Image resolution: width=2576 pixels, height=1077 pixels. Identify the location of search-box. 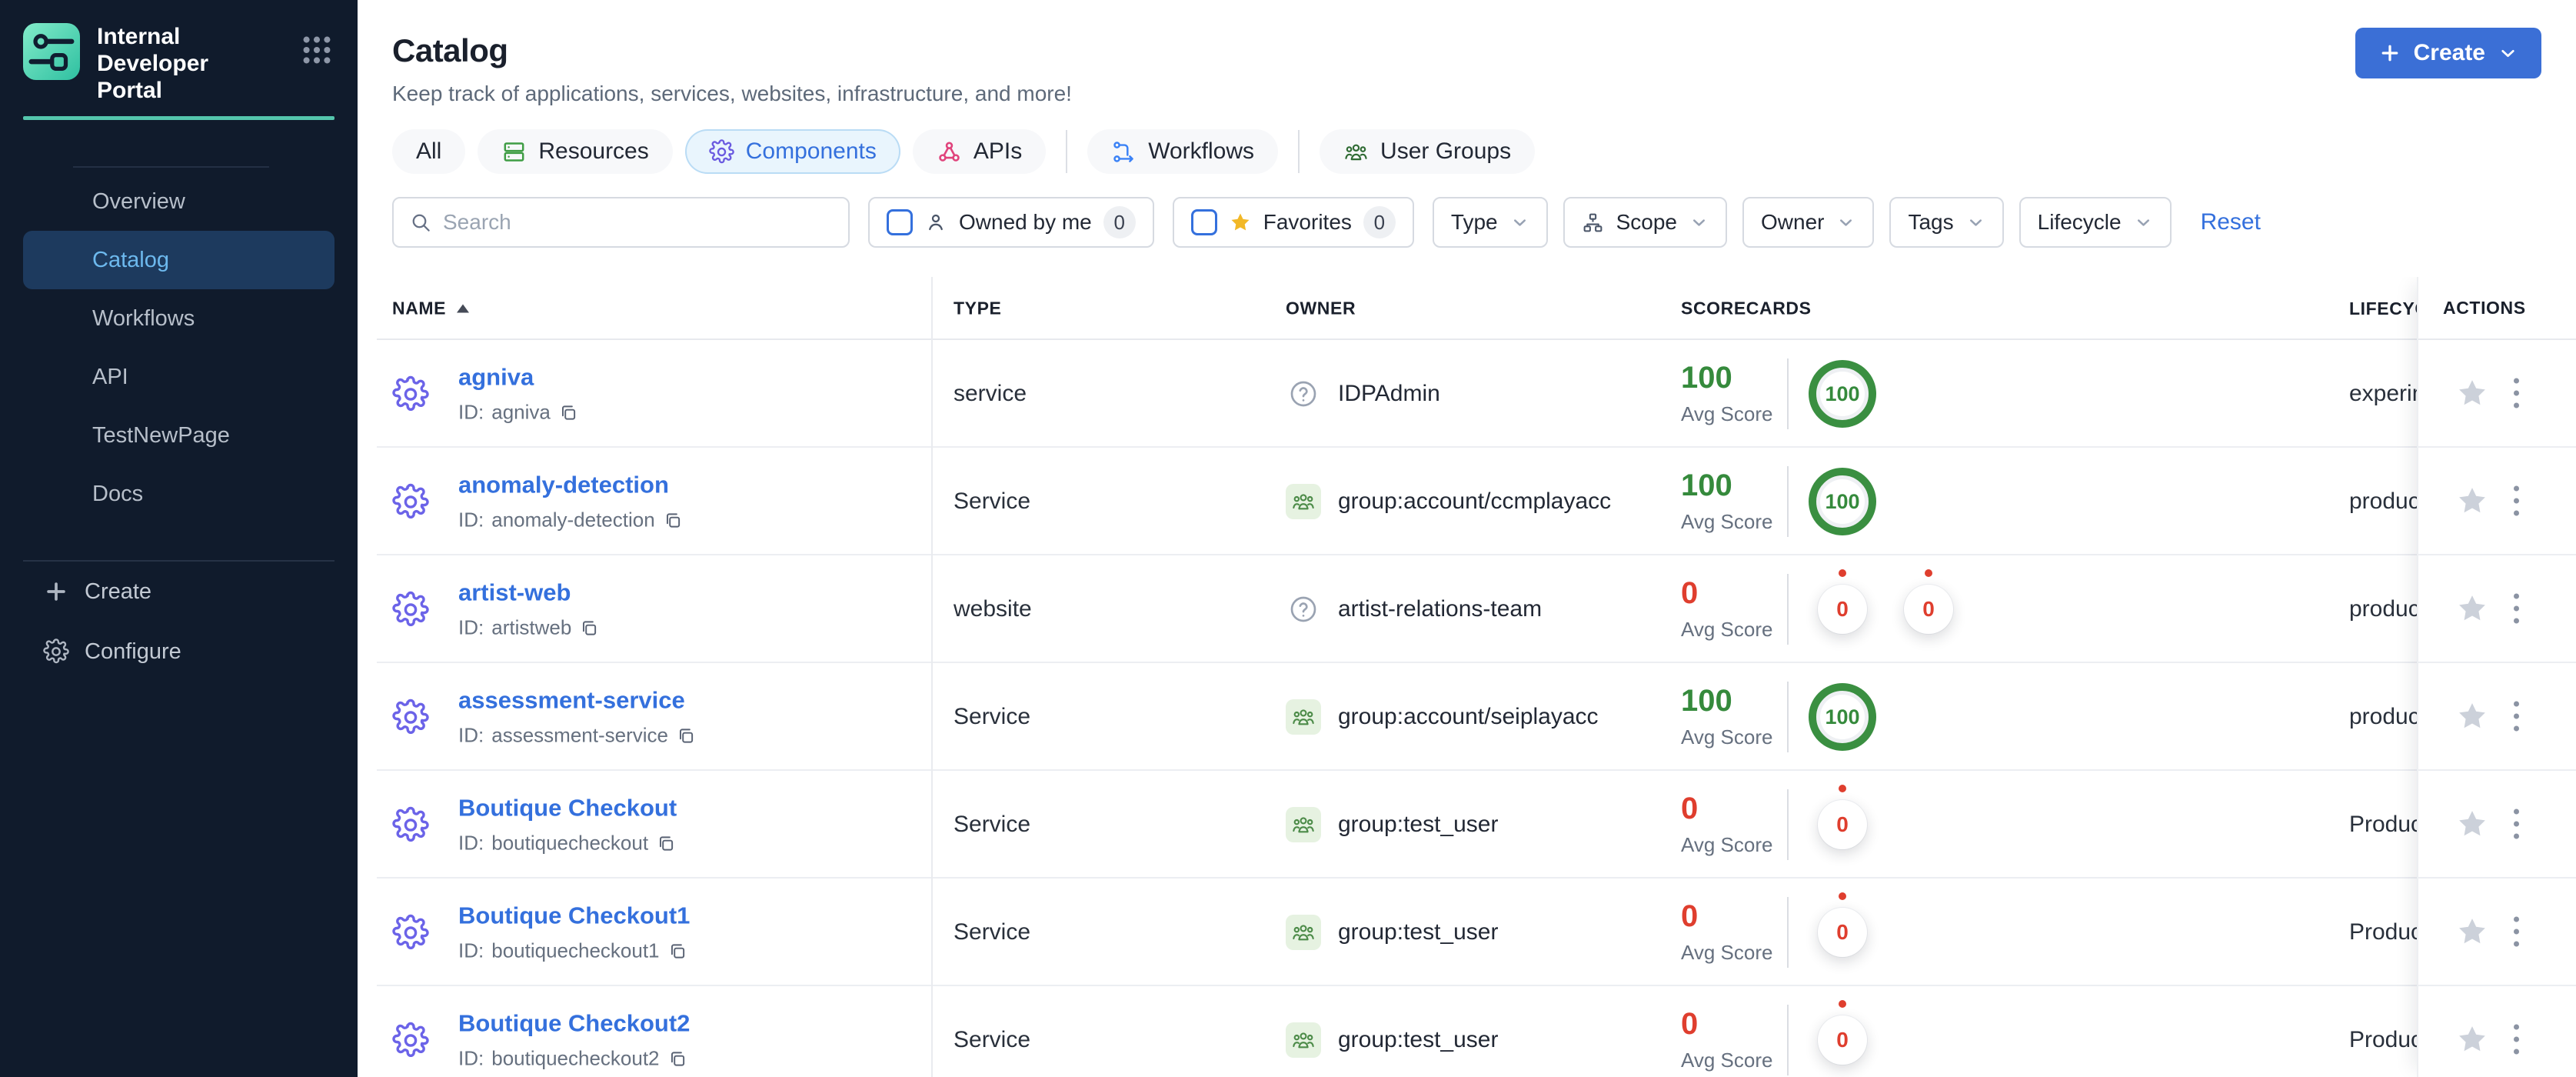
(621, 222).